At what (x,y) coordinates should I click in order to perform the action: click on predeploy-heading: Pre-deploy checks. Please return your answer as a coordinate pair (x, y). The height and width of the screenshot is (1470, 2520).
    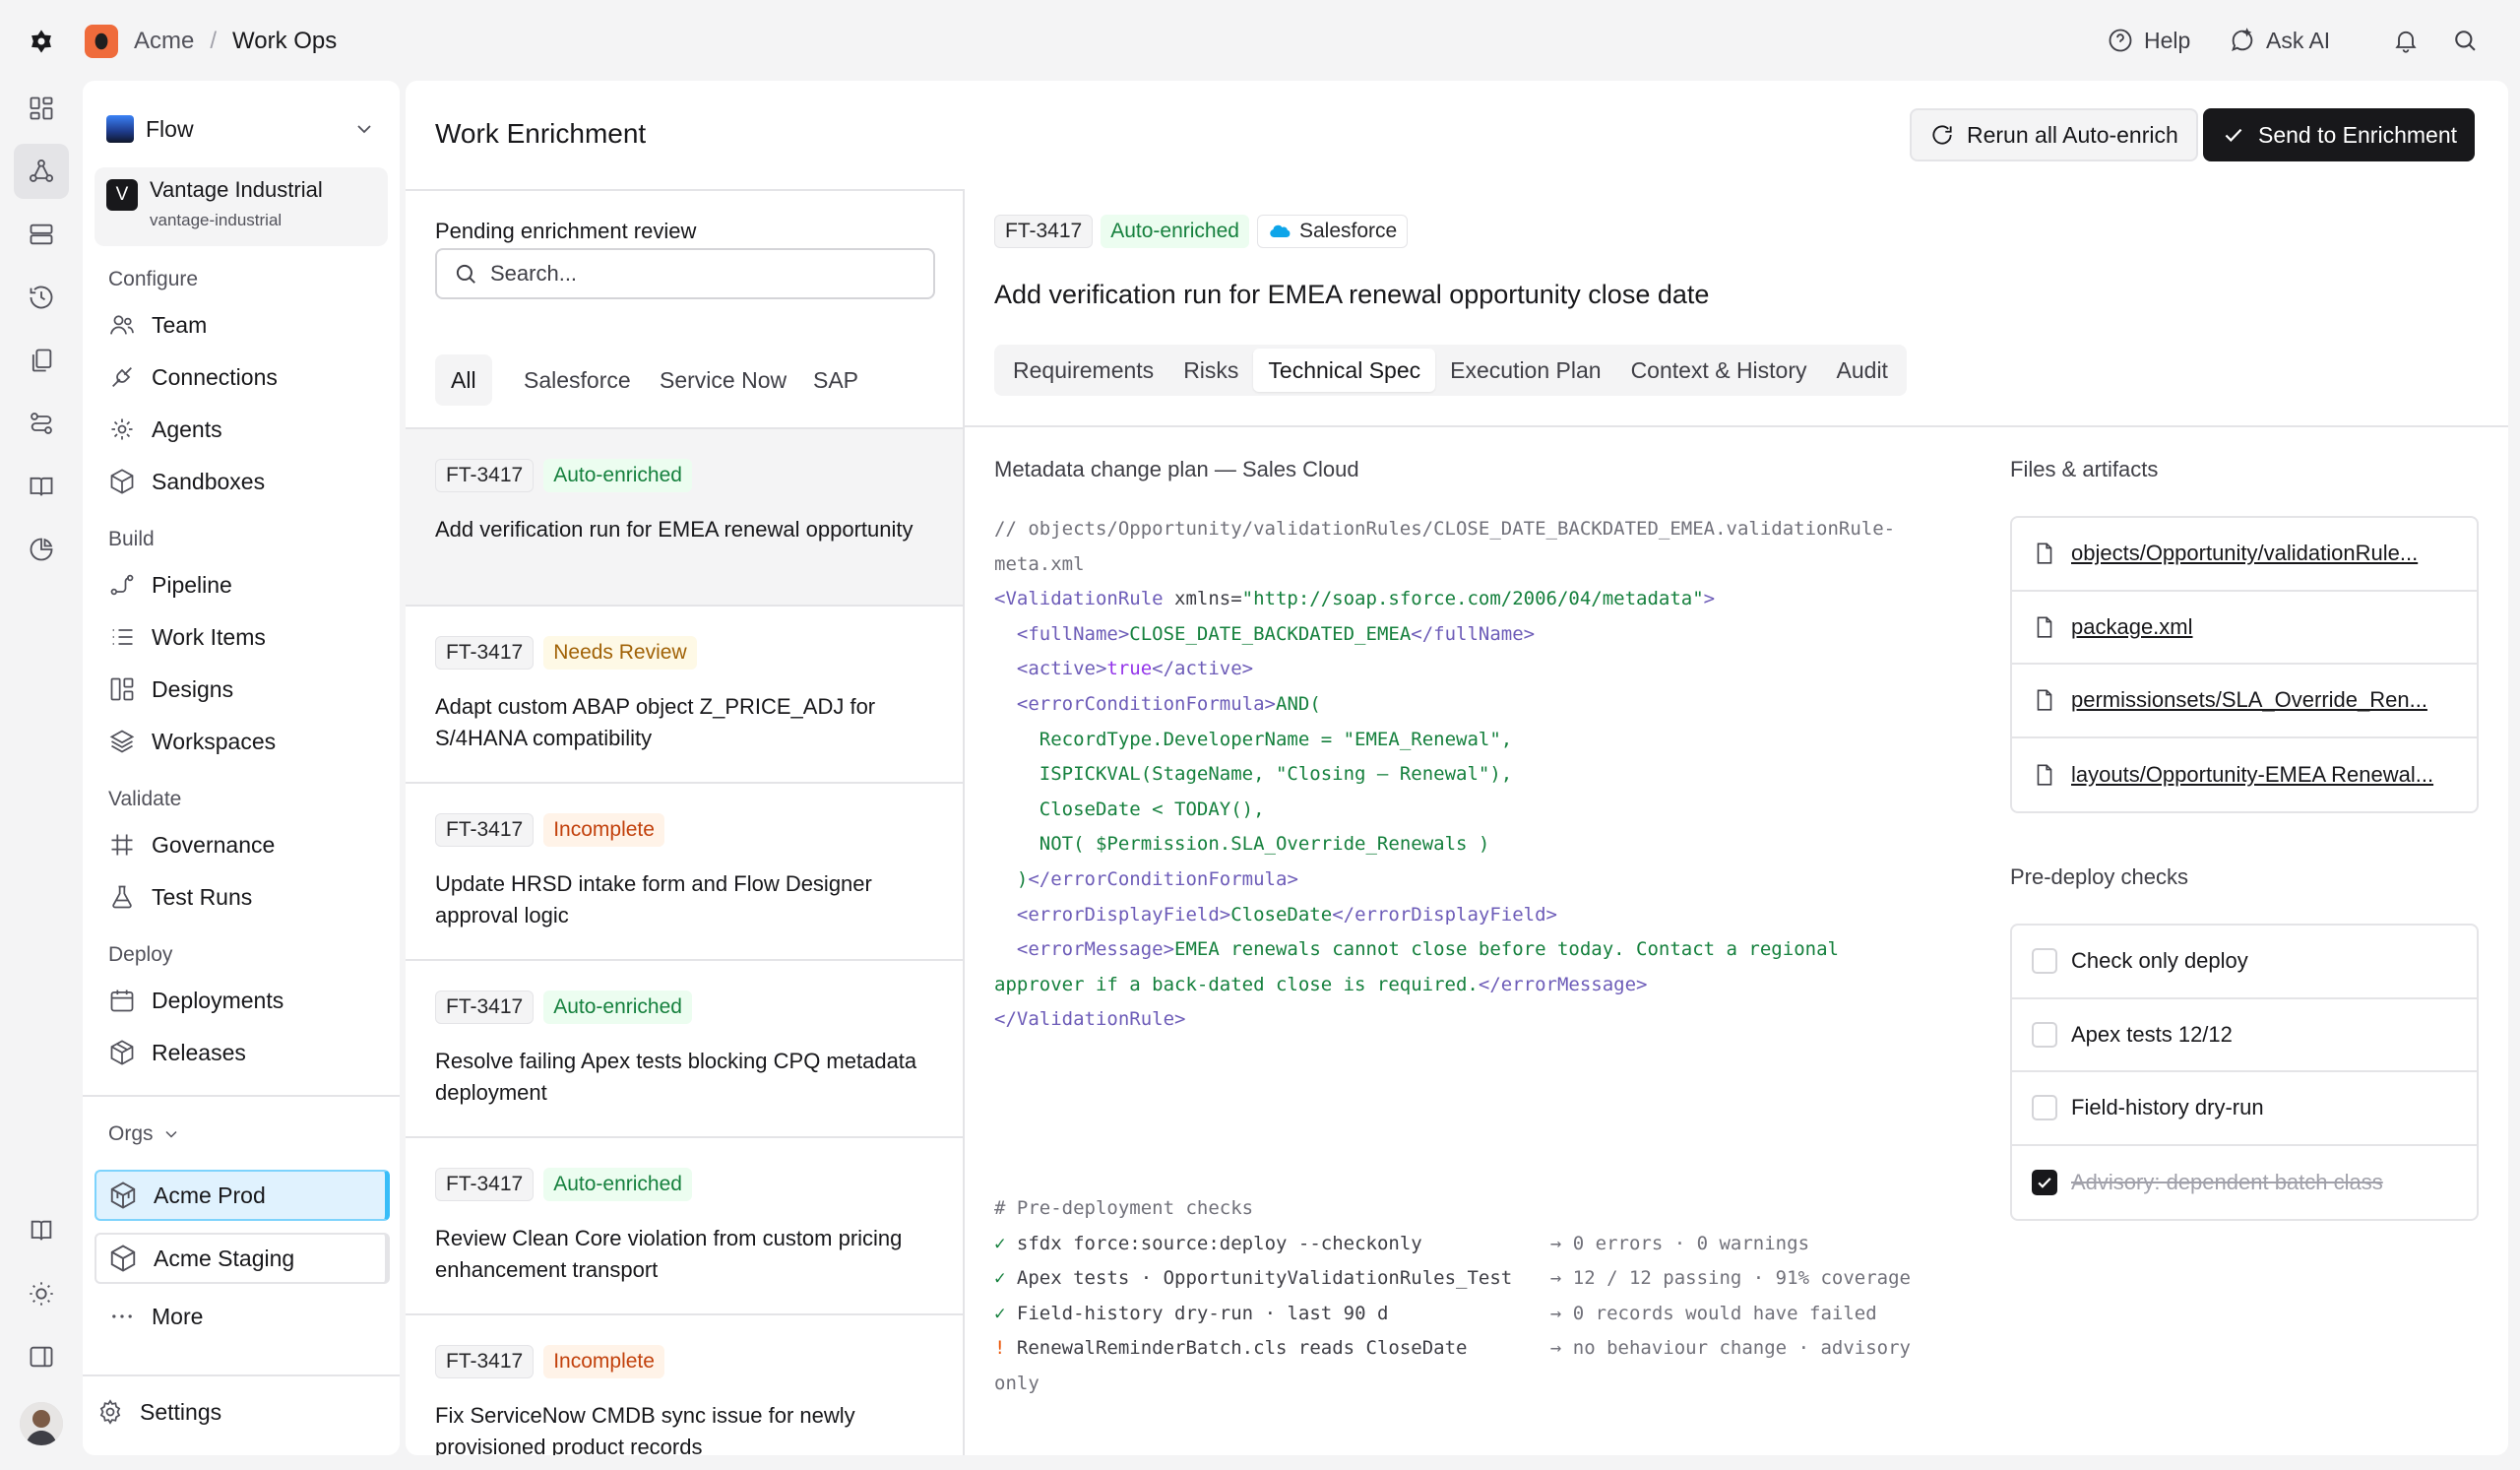
    Looking at the image, I should click on (2099, 876).